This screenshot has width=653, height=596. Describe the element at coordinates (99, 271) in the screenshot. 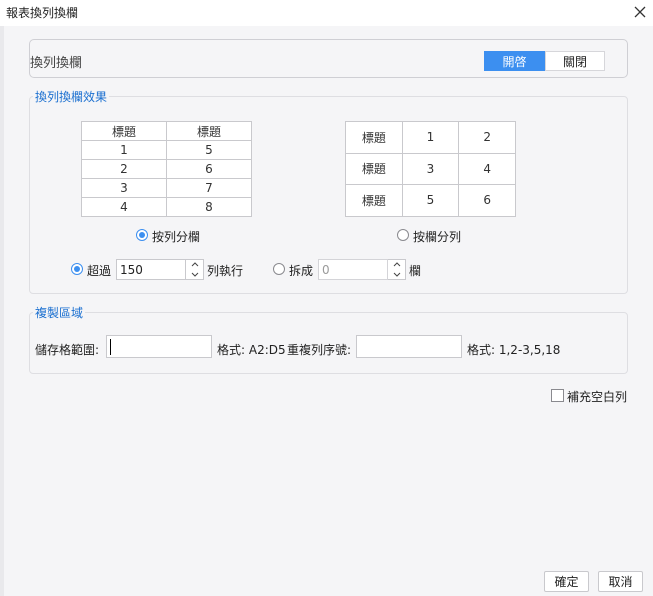

I see `exceed-label: 超過` at that location.